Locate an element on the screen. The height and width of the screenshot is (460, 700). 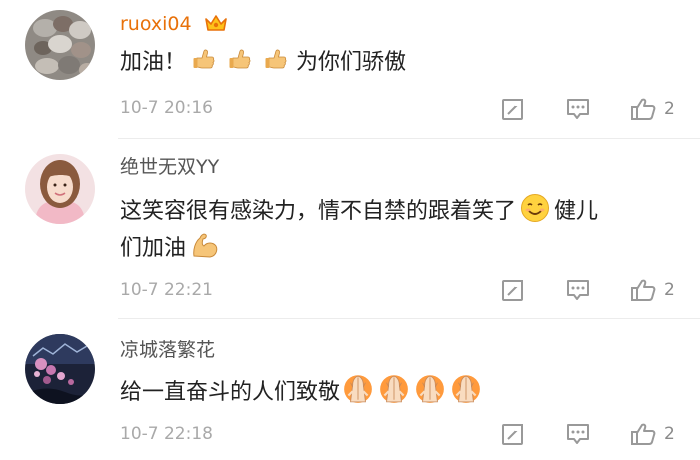
comment-text-line: 们加油 is located at coordinates (400, 248).